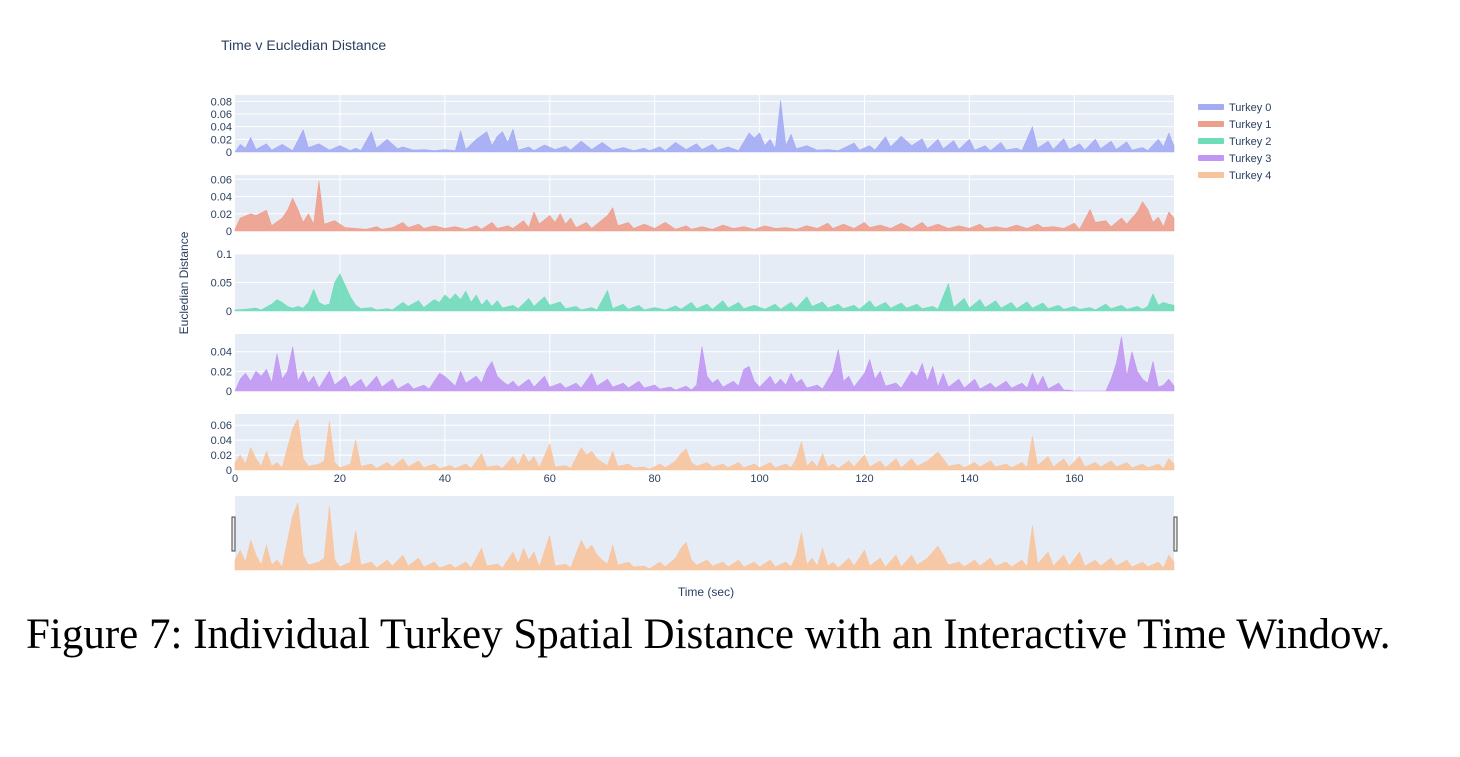  I want to click on legend-item-4: Turkey 4, so click(1234, 176).